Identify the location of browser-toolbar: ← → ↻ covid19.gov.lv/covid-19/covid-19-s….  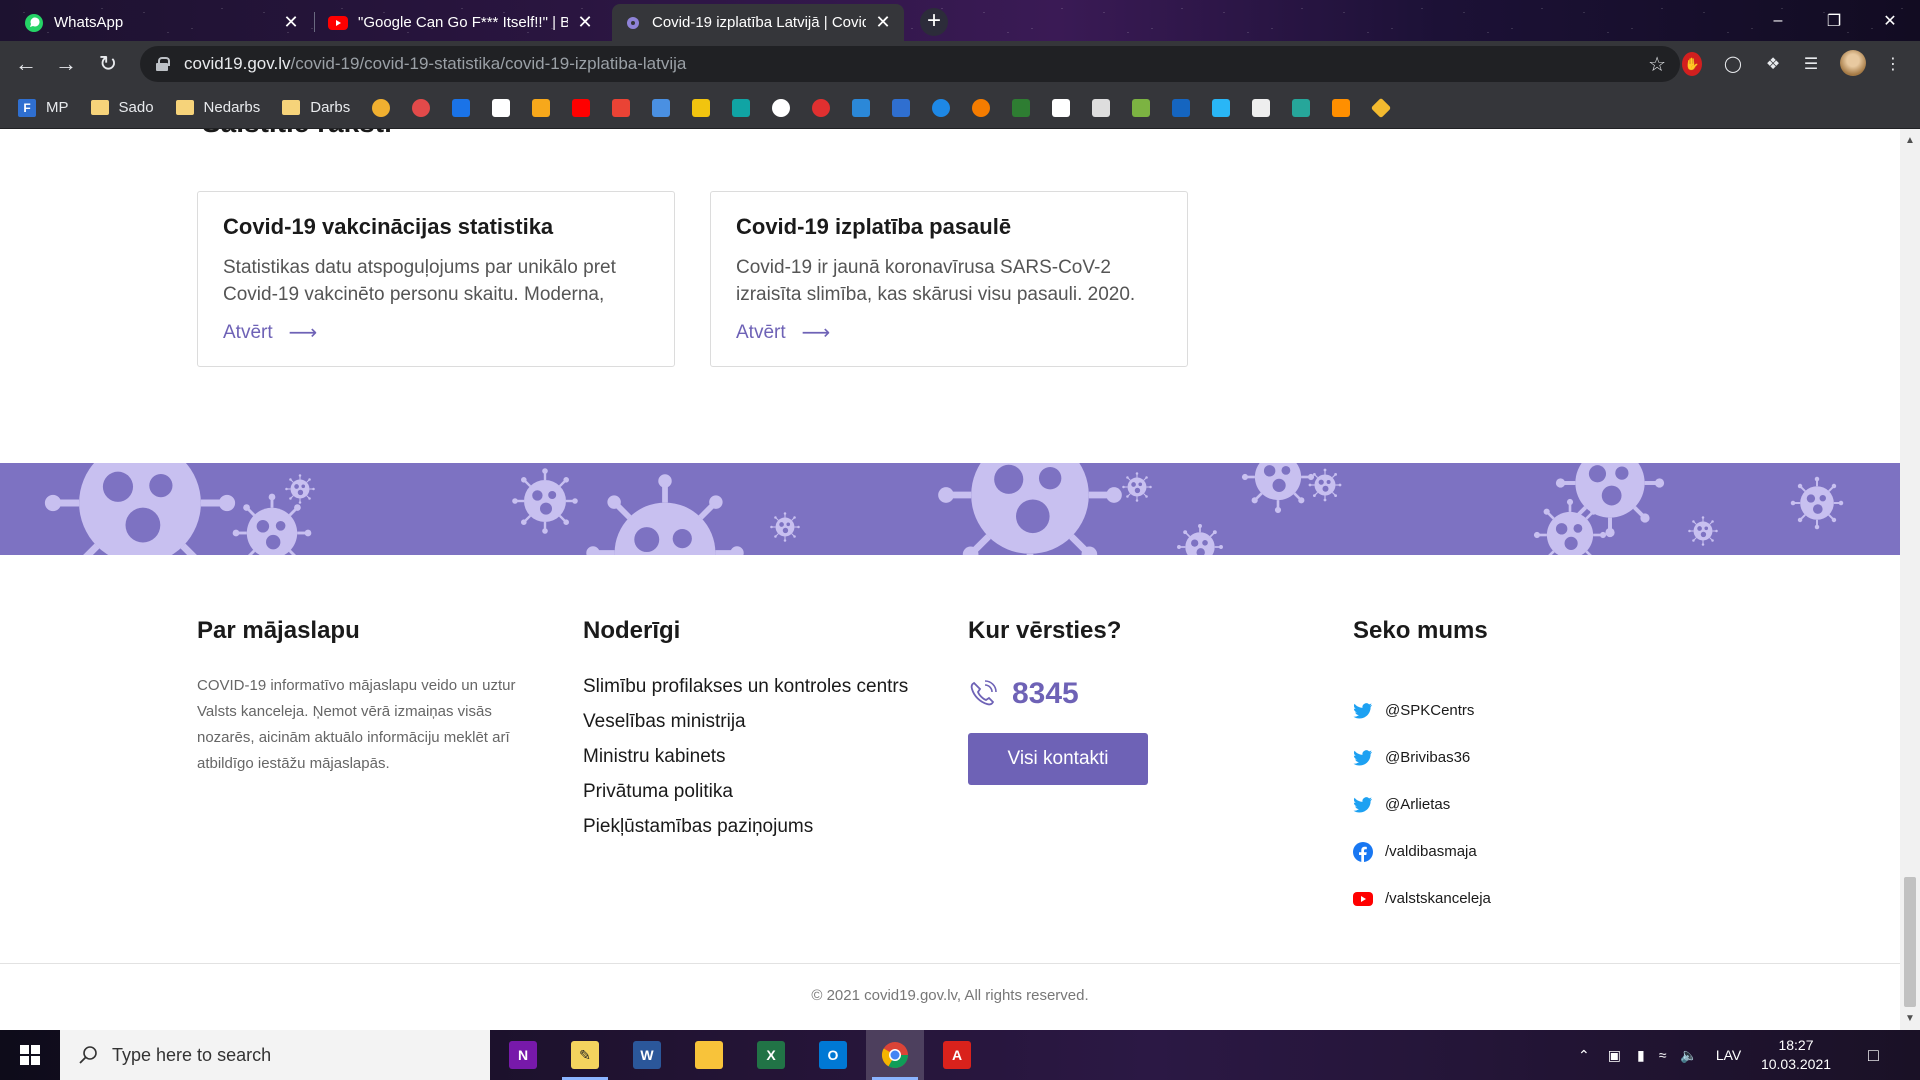
(960, 64).